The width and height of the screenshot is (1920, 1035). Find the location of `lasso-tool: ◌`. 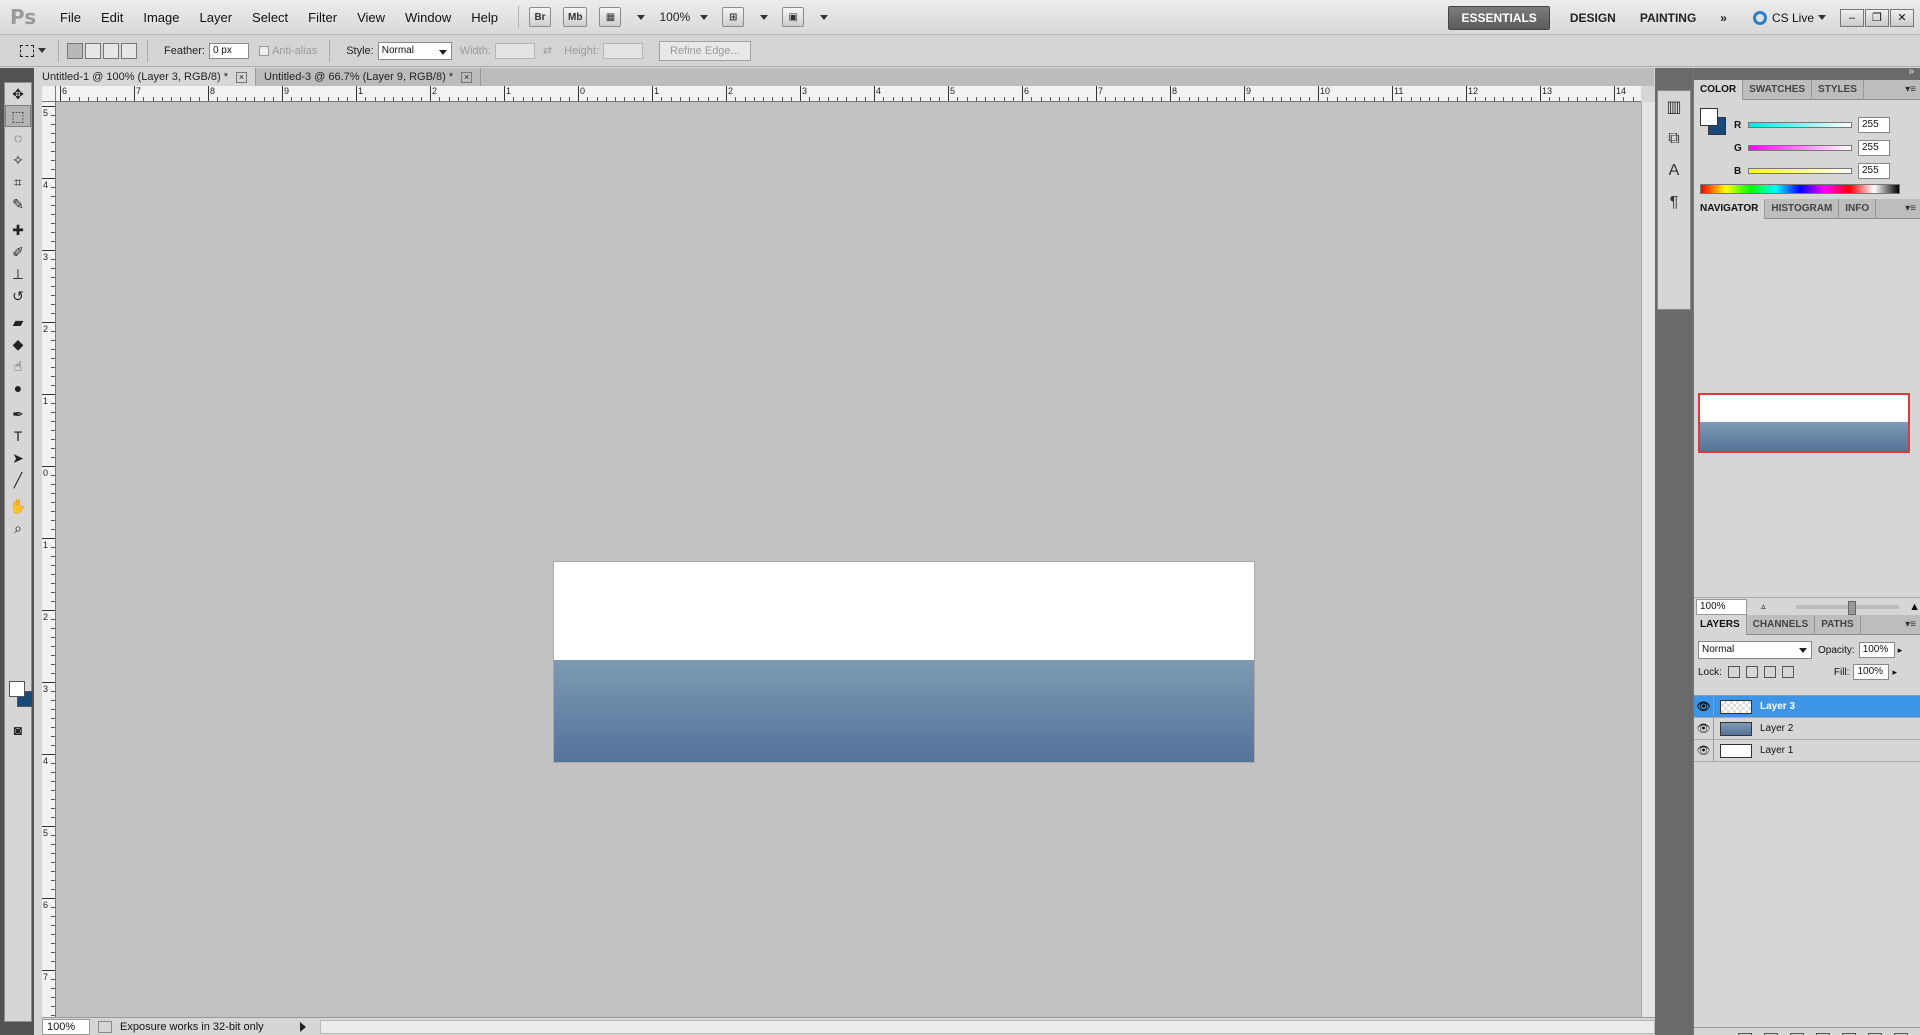

lasso-tool: ◌ is located at coordinates (18, 138).